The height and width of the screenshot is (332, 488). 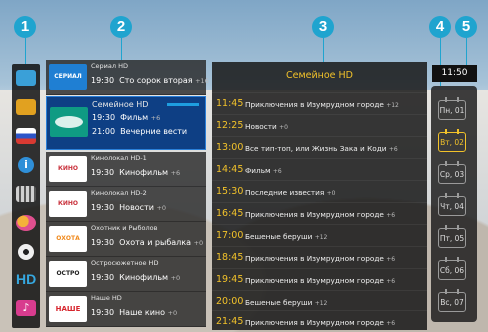 I want to click on film-icon, so click(x=26, y=194).